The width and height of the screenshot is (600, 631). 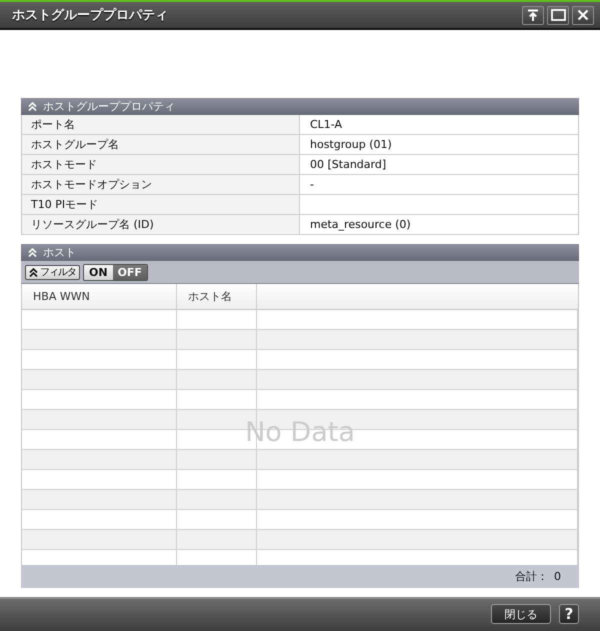 What do you see at coordinates (90, 15) in the screenshot?
I see `window-title: ホストグループプロパティ` at bounding box center [90, 15].